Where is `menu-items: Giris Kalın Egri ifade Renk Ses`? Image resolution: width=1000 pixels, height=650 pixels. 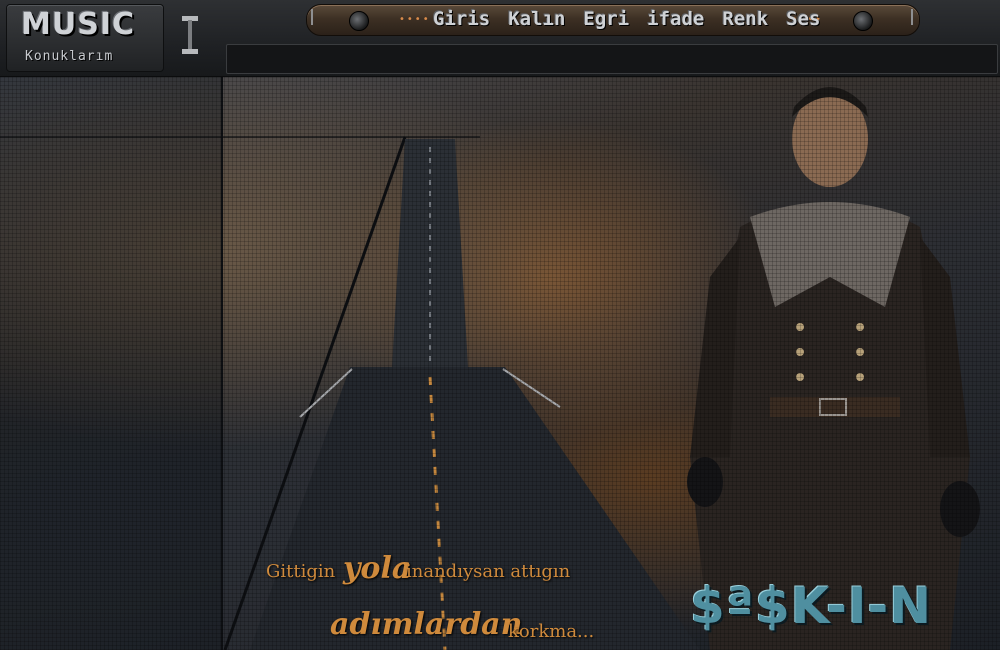 menu-items: Giris Kalın Egri ifade Renk Ses is located at coordinates (626, 19).